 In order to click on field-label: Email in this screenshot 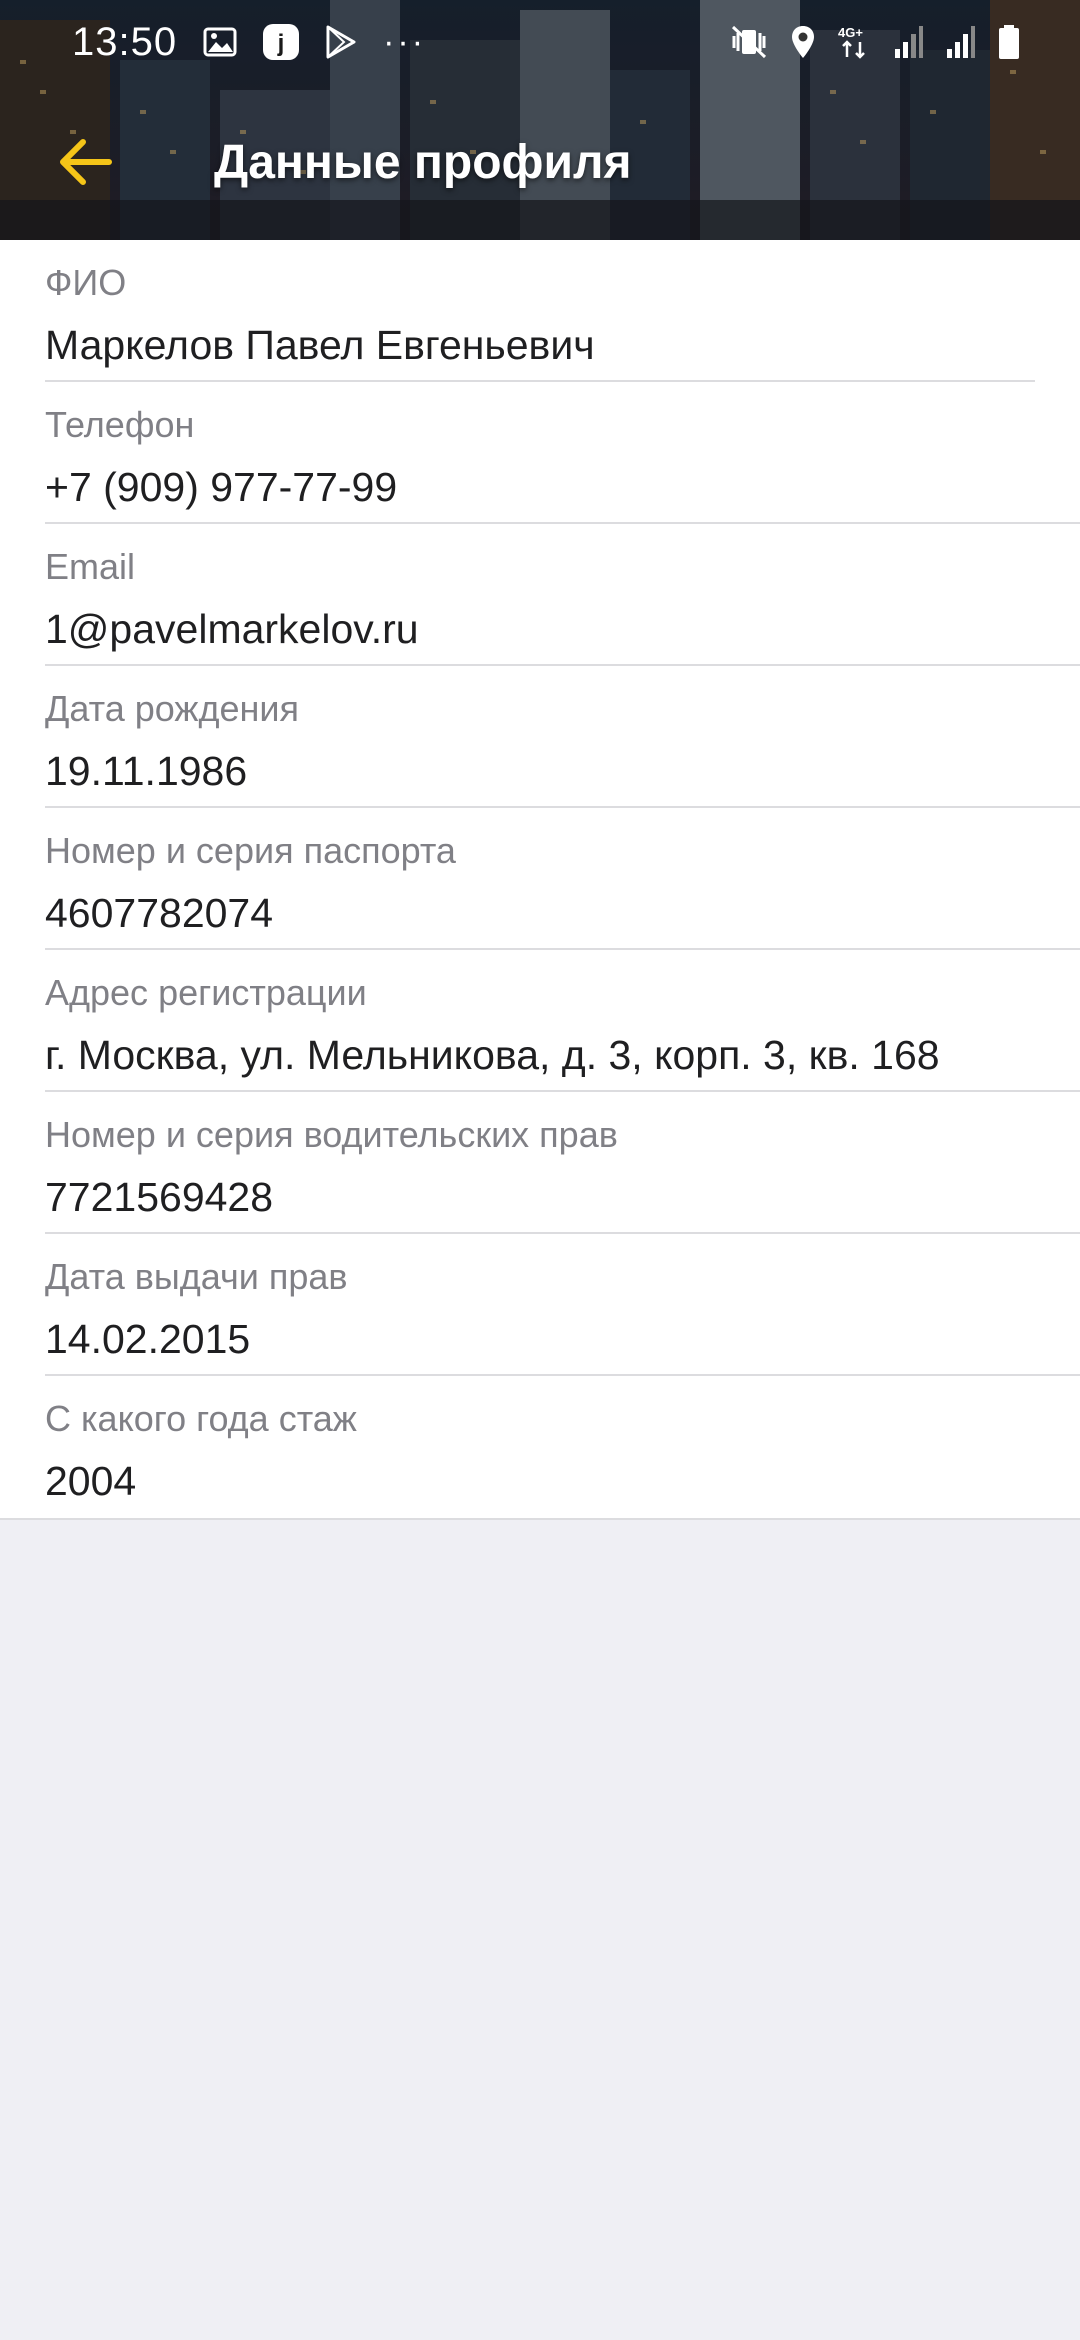, I will do `click(90, 566)`.